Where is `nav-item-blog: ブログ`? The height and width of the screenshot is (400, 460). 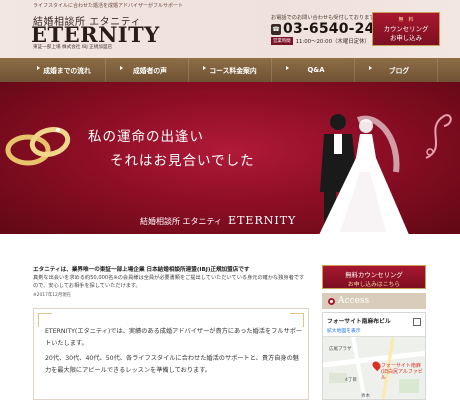
nav-item-blog: ブログ is located at coordinates (396, 70).